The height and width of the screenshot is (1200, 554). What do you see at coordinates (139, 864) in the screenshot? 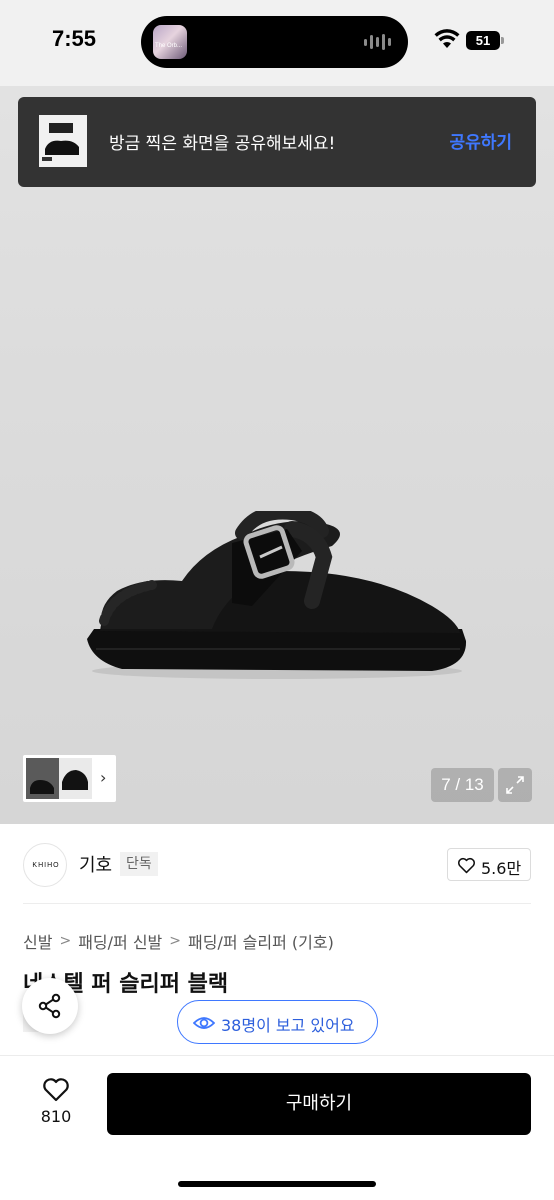
I see `brand-exclusive-badge: 단독` at bounding box center [139, 864].